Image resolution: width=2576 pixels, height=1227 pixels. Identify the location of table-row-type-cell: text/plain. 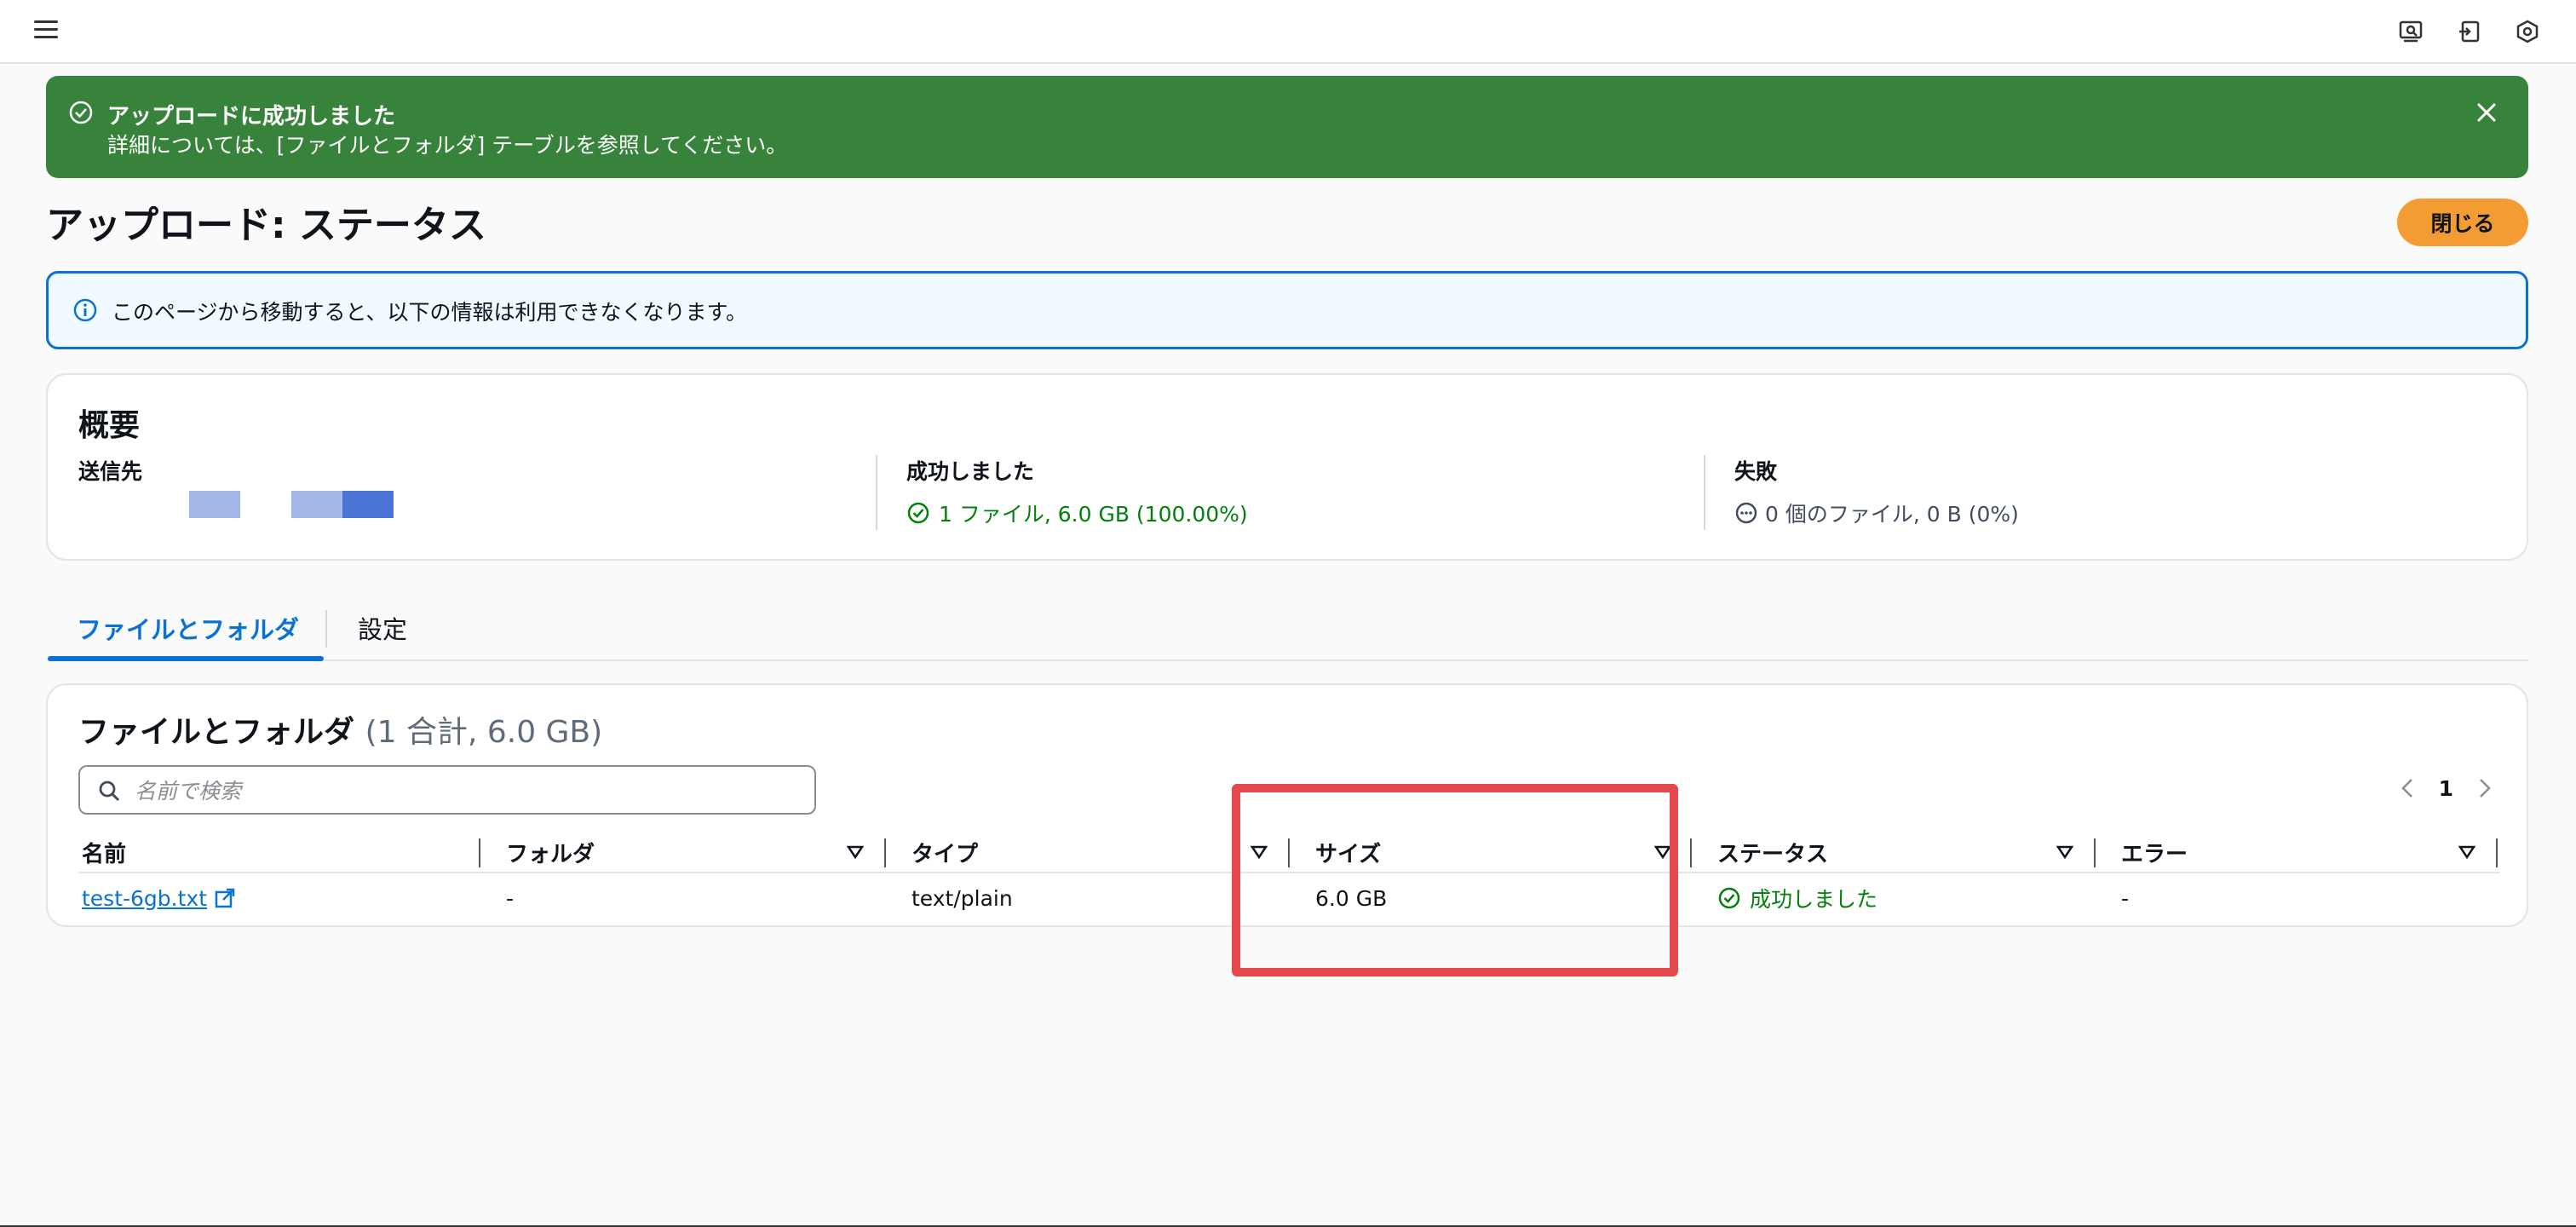
(962, 898).